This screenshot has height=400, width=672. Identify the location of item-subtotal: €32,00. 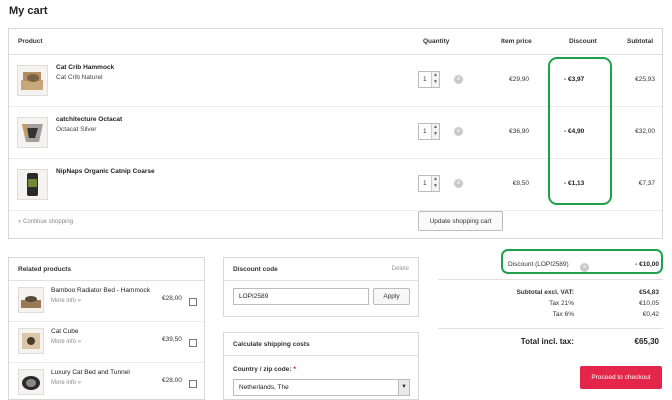
(645, 131).